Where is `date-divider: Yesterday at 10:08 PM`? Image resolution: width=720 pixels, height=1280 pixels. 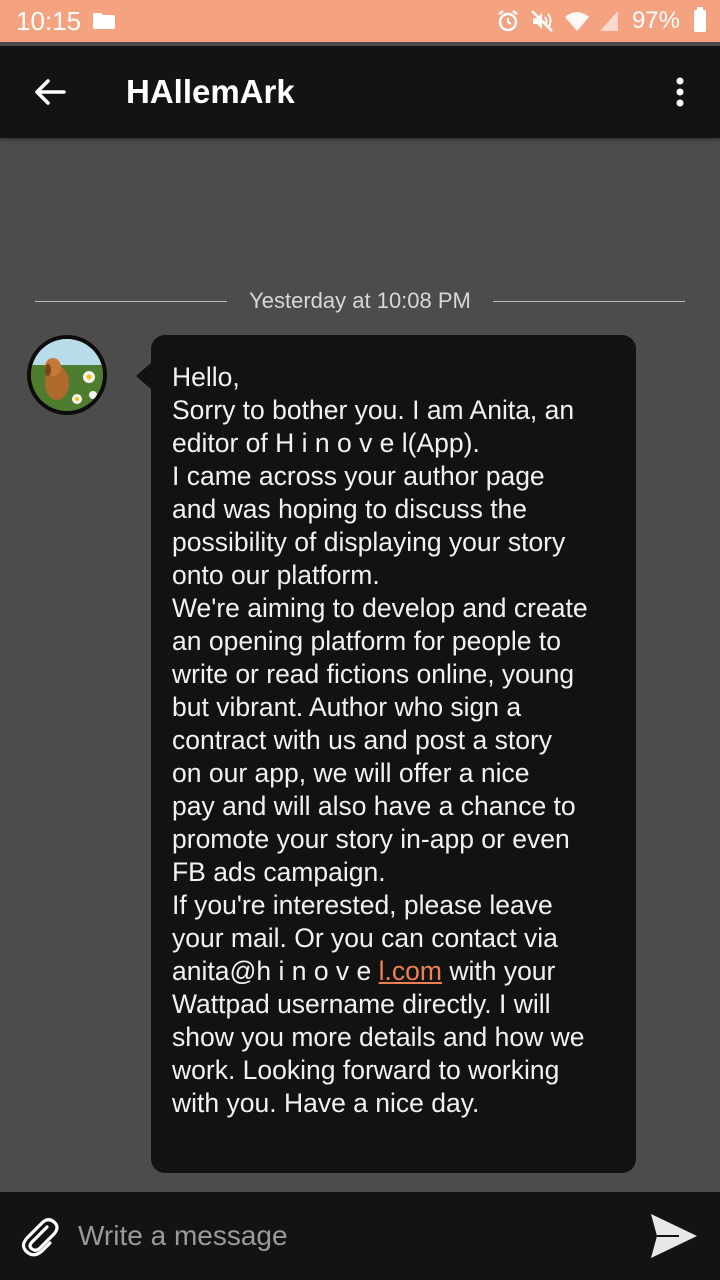
date-divider: Yesterday at 10:08 PM is located at coordinates (360, 301).